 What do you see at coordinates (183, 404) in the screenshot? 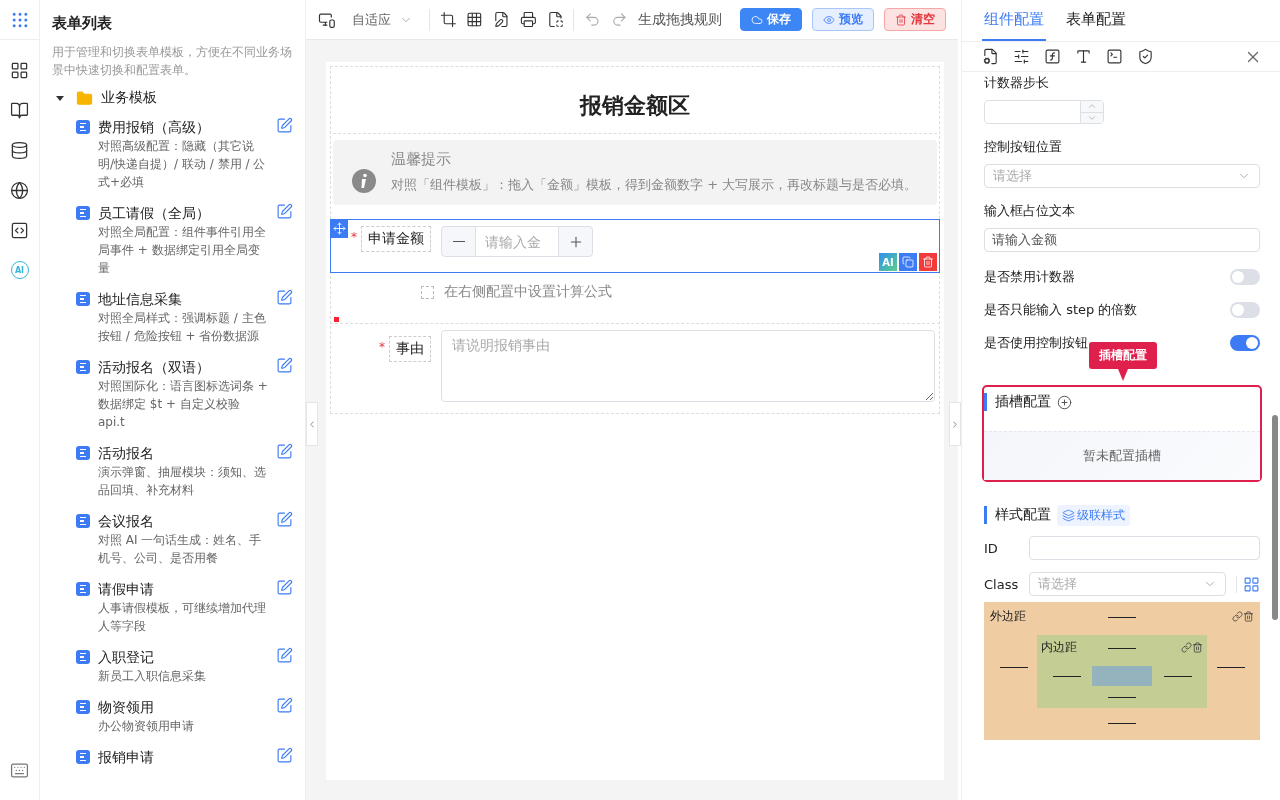
I see `template-description: 对照国际化：语言图标选词条 + 数据绑定 $t + 自定义校验 api.t` at bounding box center [183, 404].